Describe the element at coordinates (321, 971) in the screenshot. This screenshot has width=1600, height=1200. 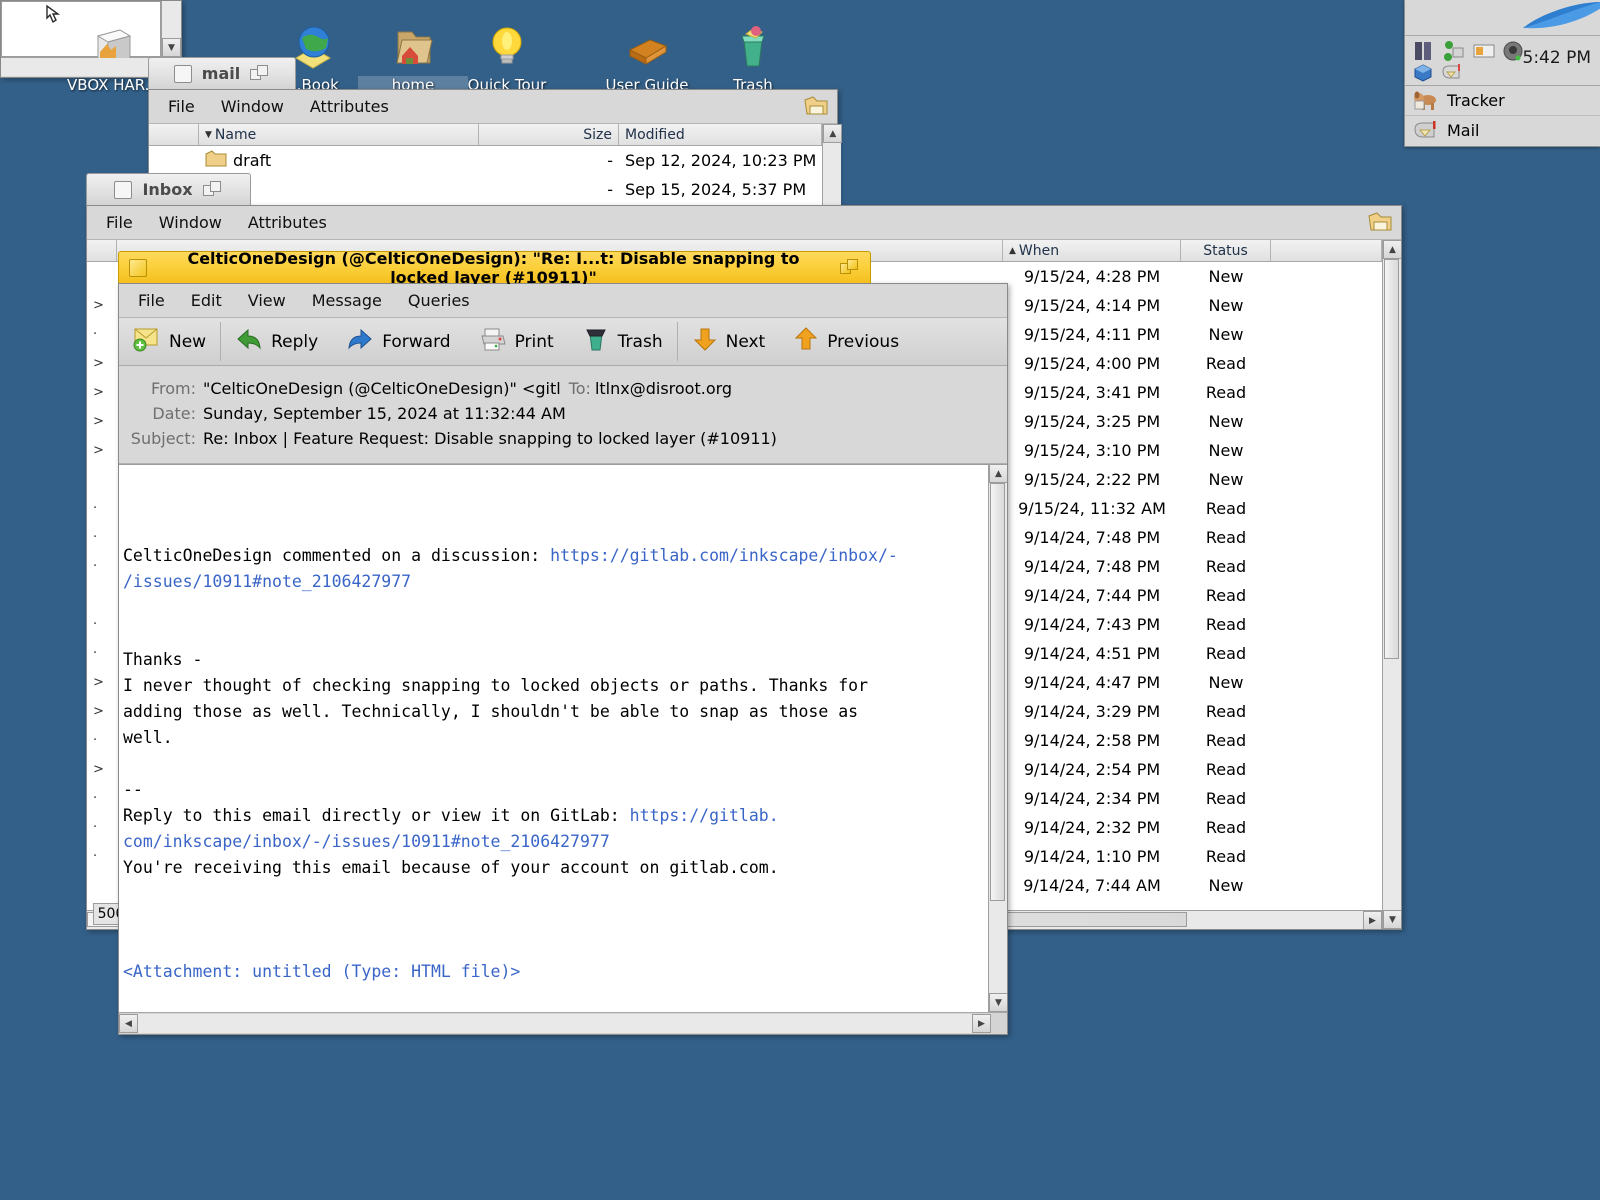
I see `body-attachment-line: <Attachment: untitled (Type: HTML file)>` at that location.